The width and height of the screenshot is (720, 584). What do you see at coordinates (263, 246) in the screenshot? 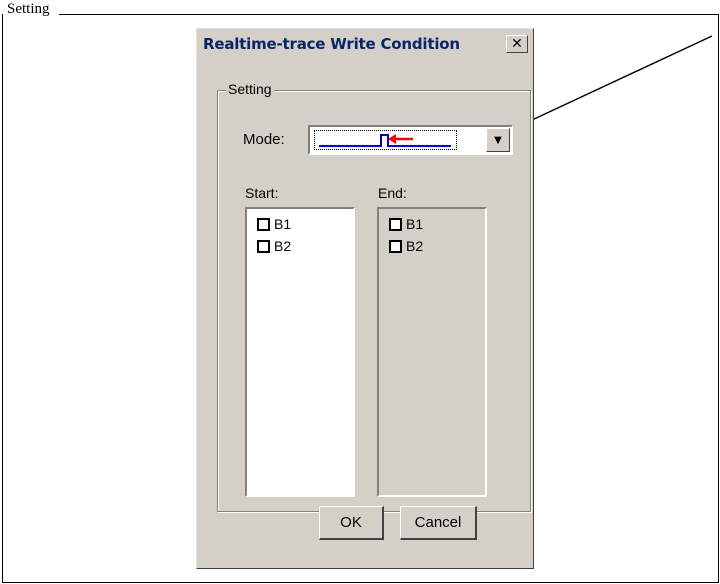
I see `start-b2-checkbox` at bounding box center [263, 246].